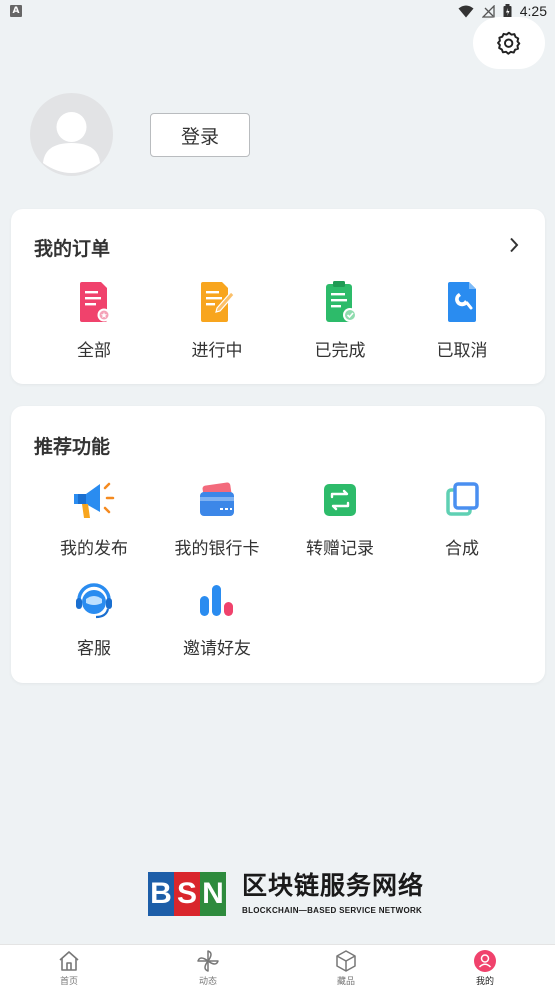 The image size is (555, 993). Describe the element at coordinates (333, 885) in the screenshot. I see `bsn-title-cn: 区块链服务网络` at that location.